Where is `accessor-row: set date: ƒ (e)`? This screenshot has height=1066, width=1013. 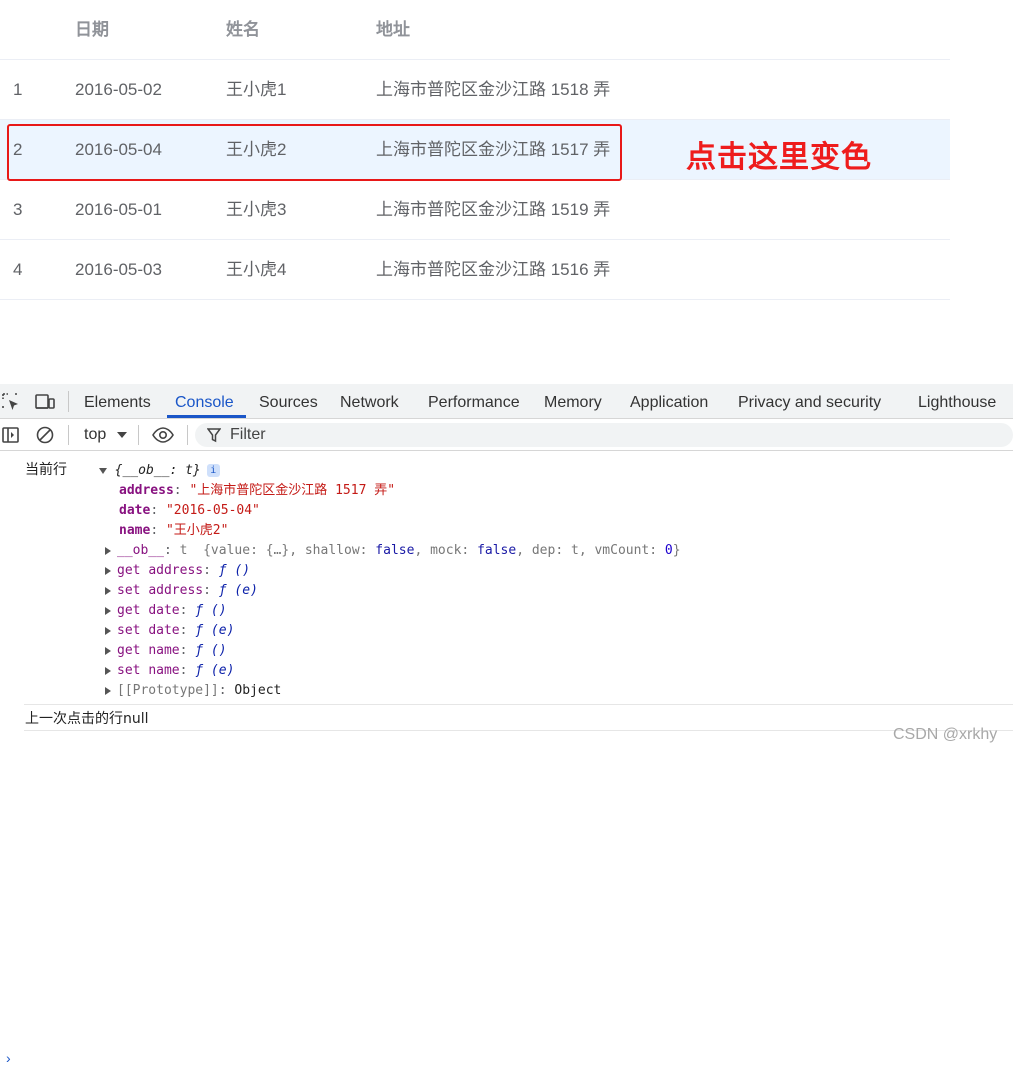
accessor-row: set date: ƒ (e) is located at coordinates (169, 631).